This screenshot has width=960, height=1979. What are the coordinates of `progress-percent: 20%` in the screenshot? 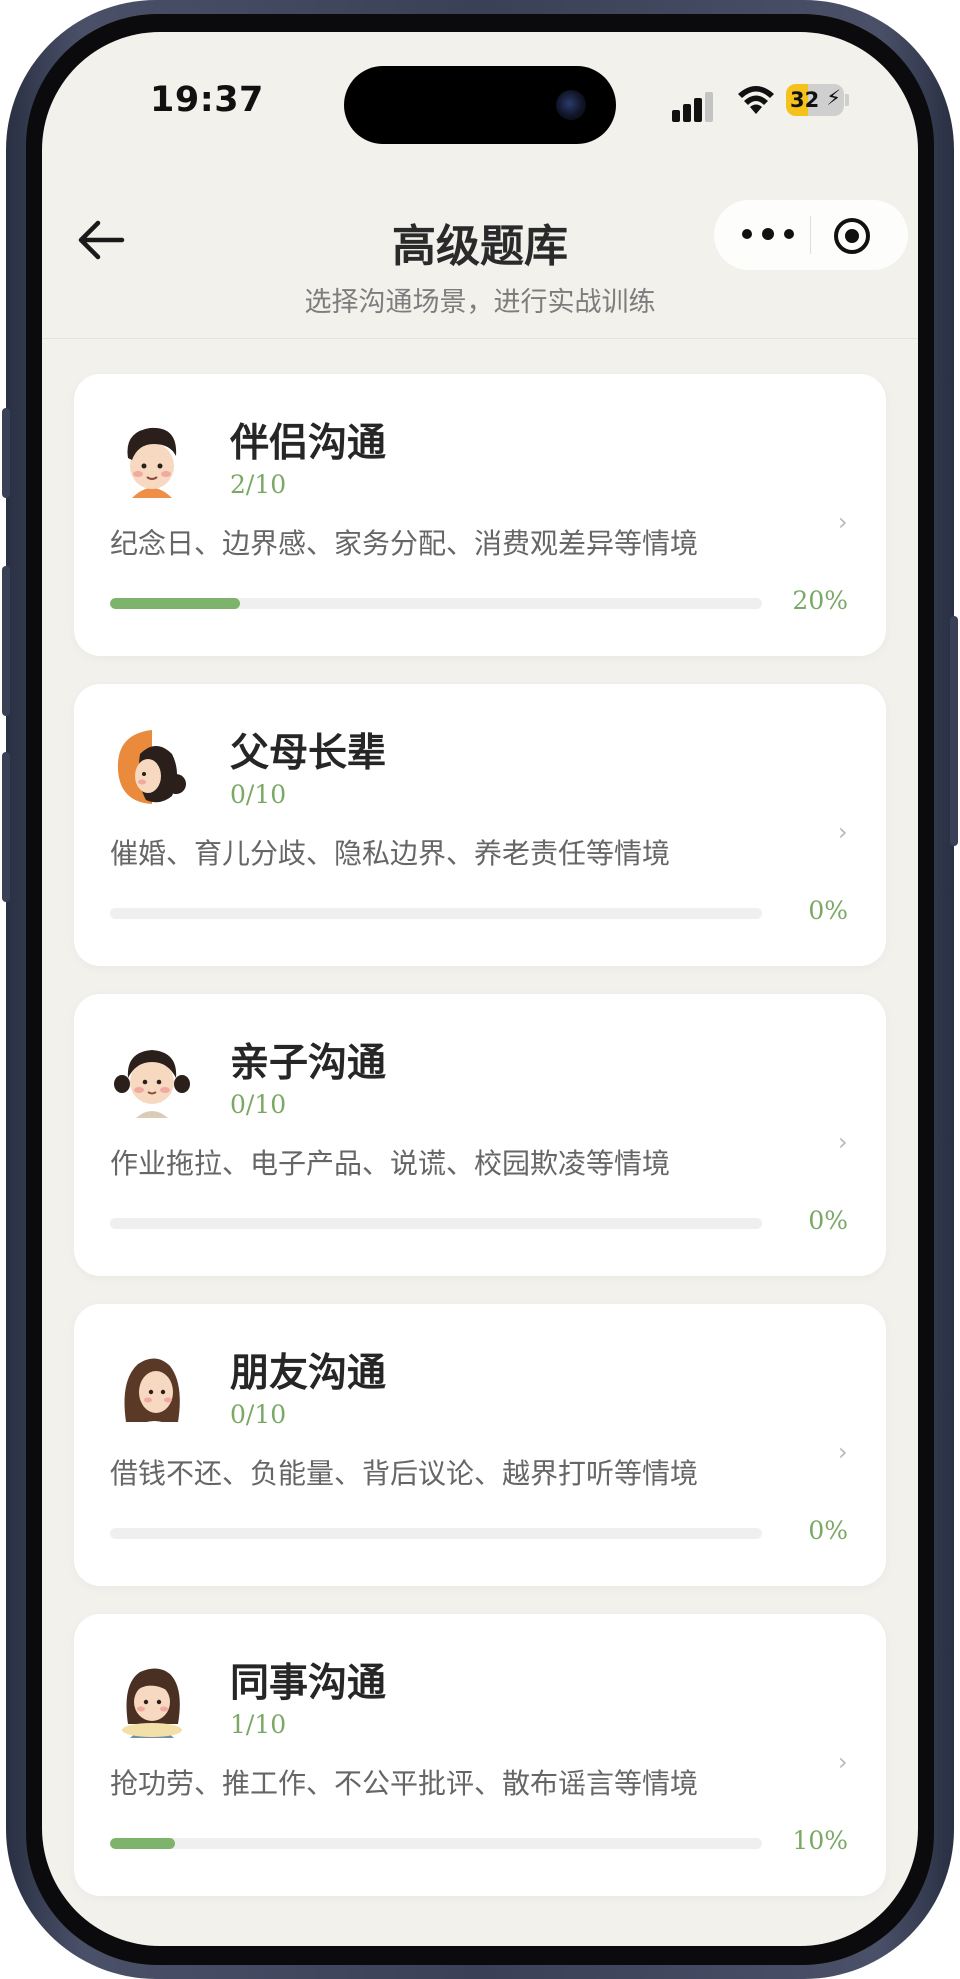 It's located at (820, 600).